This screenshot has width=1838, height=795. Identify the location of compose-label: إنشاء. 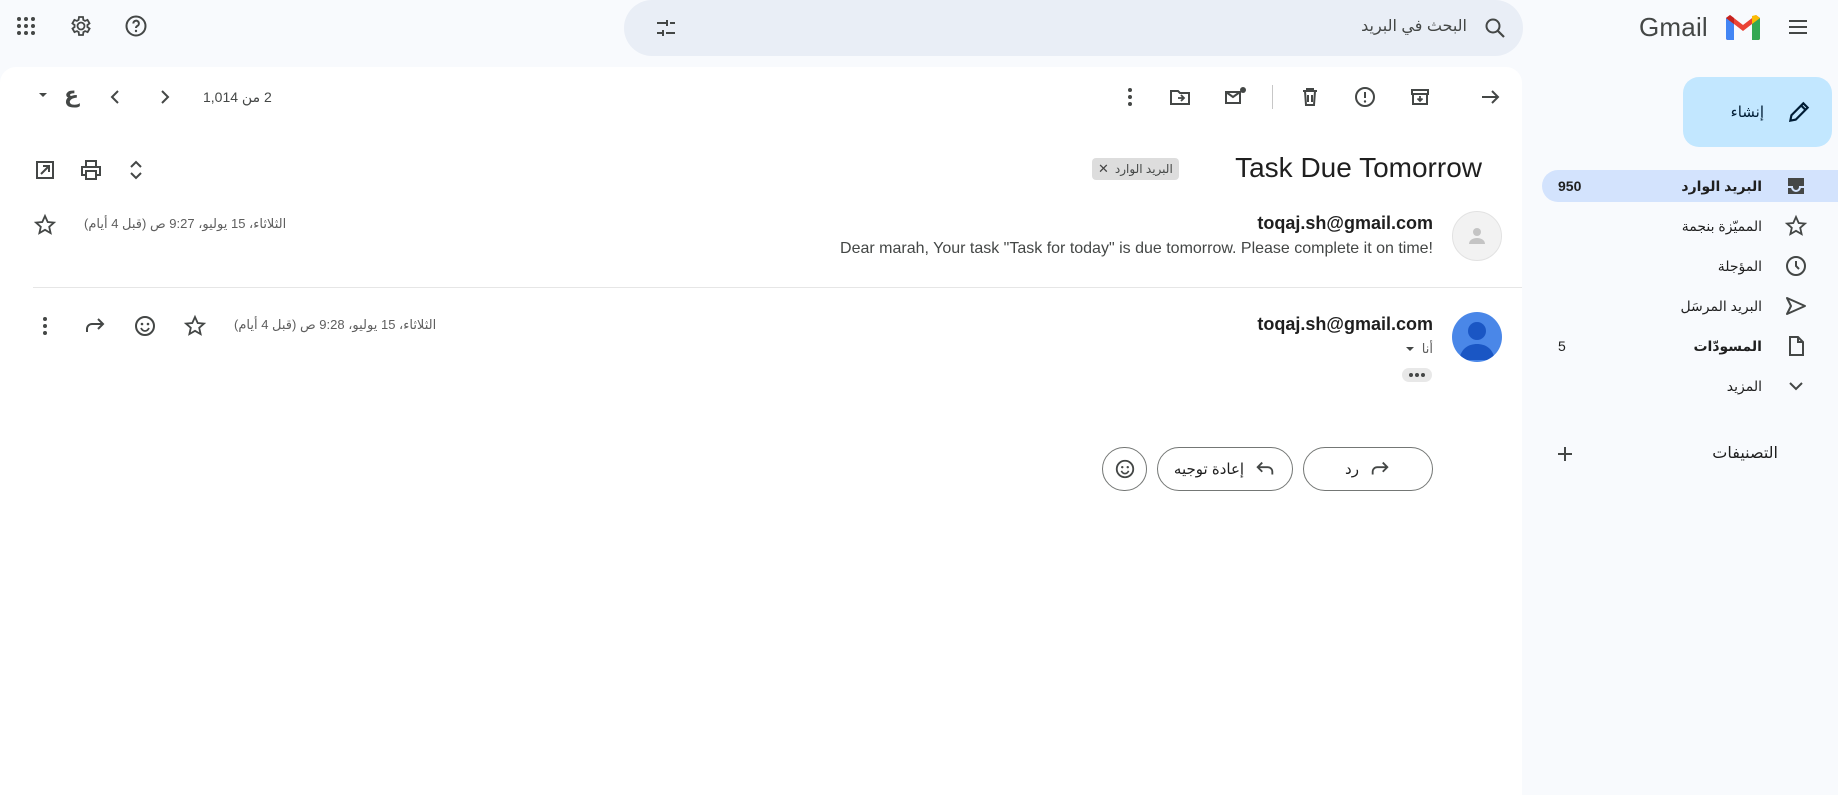
(1747, 112).